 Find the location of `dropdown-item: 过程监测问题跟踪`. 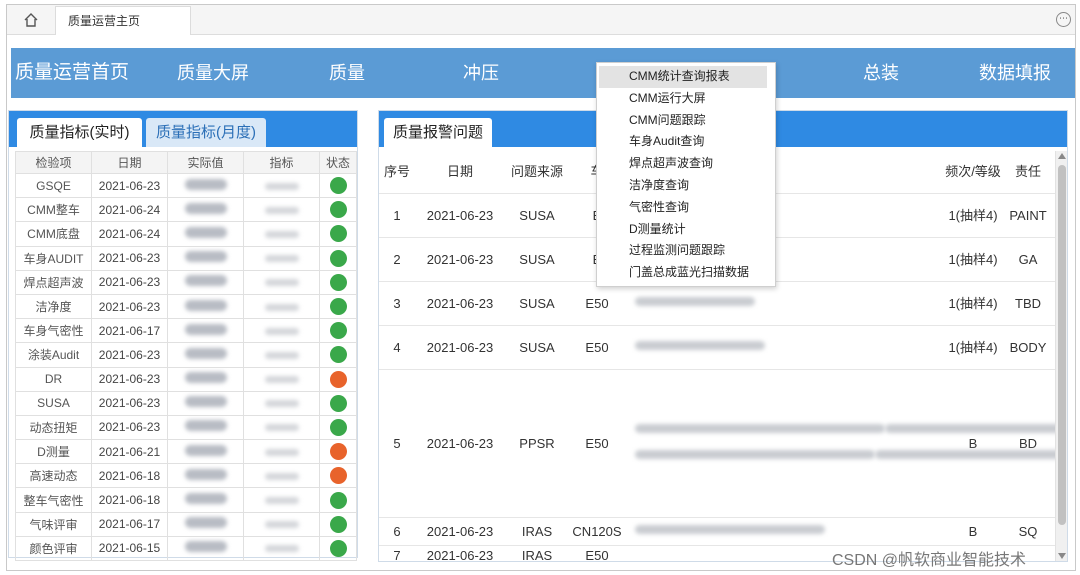

dropdown-item: 过程监测问题跟踪 is located at coordinates (683, 251).